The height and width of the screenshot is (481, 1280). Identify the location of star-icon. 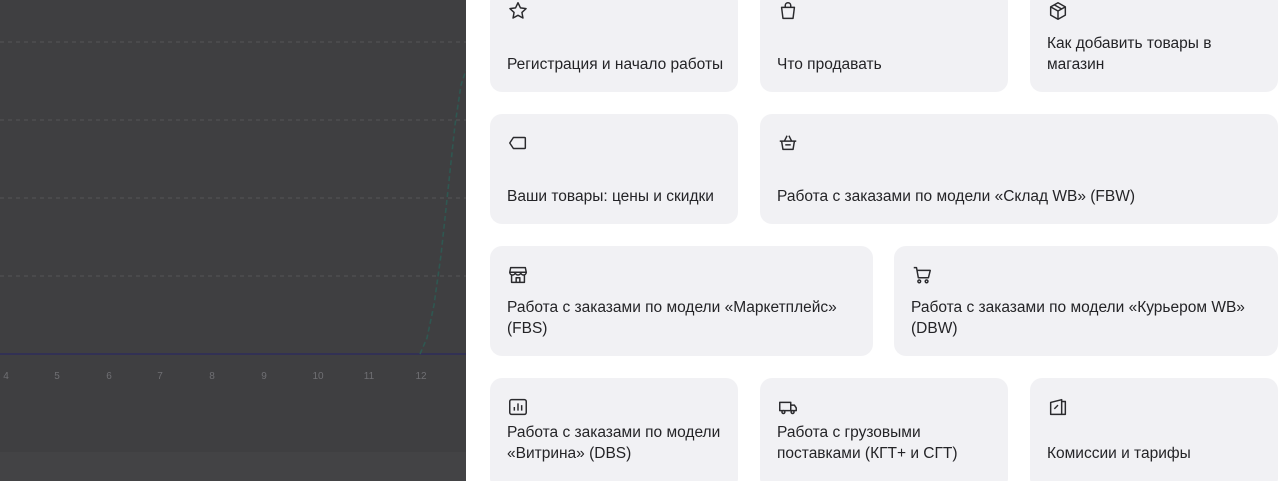
(518, 11).